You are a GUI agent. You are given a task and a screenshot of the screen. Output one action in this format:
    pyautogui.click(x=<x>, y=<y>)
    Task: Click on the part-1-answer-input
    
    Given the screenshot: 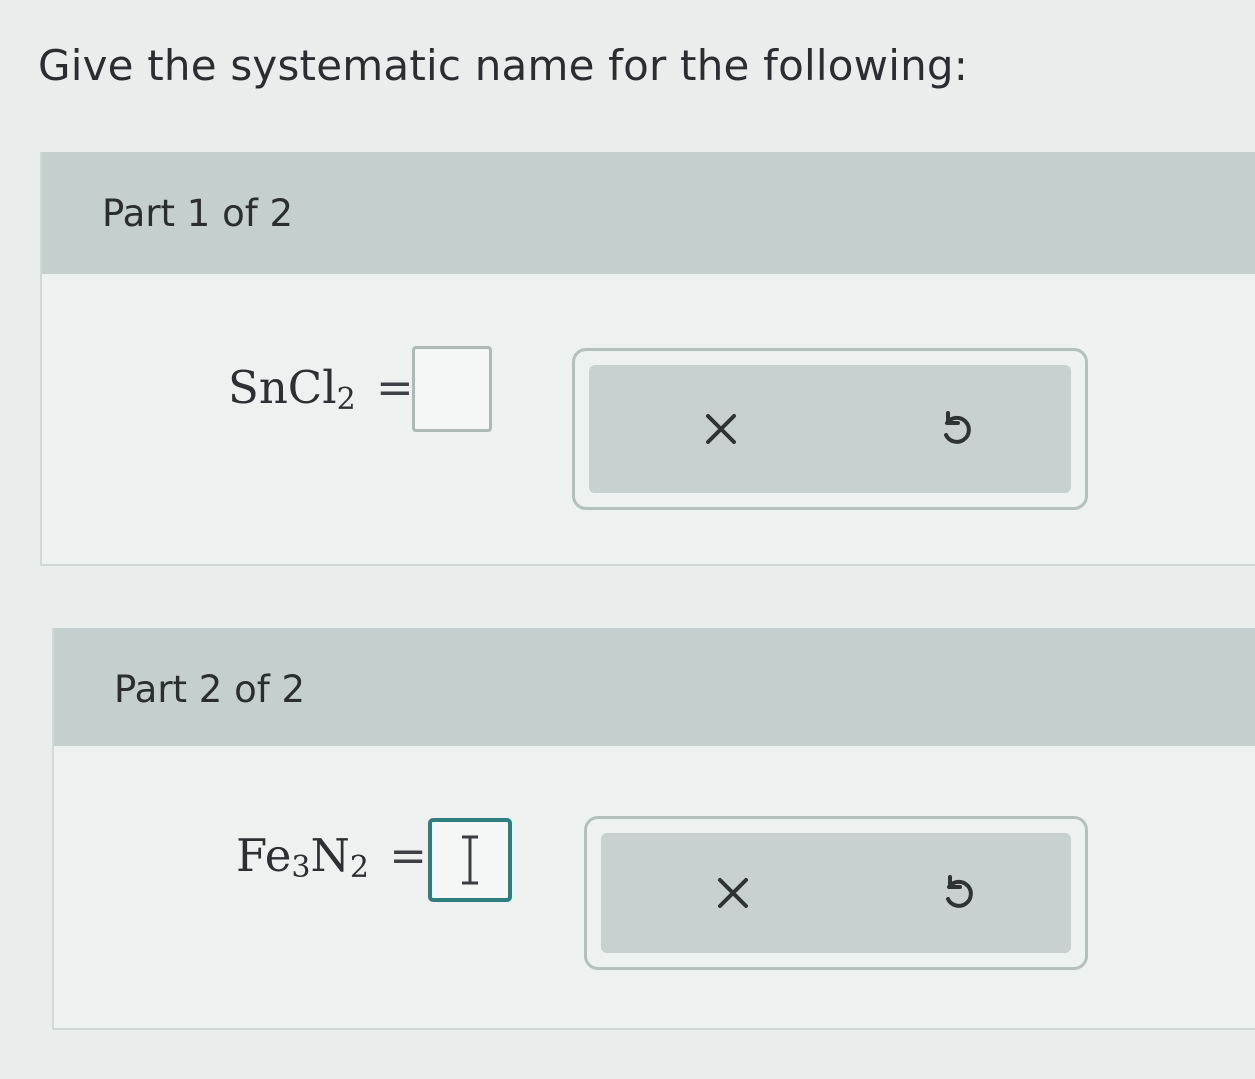 What is the action you would take?
    pyautogui.click(x=452, y=389)
    